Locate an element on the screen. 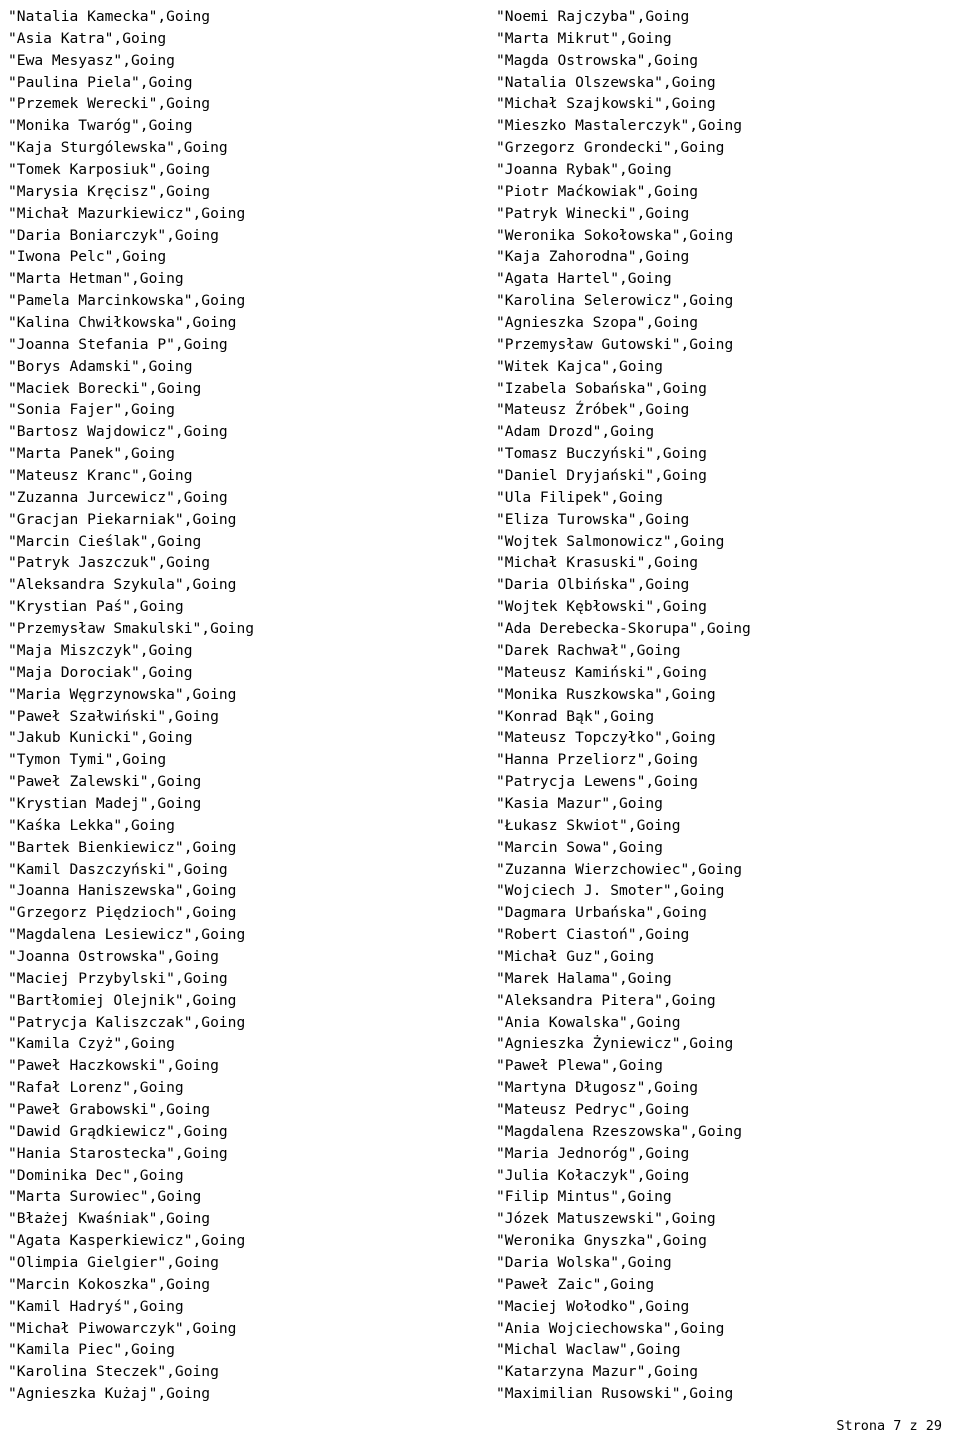 The image size is (960, 1449). rsvp-entry: "Aleksandra Pitera",Going is located at coordinates (606, 1000).